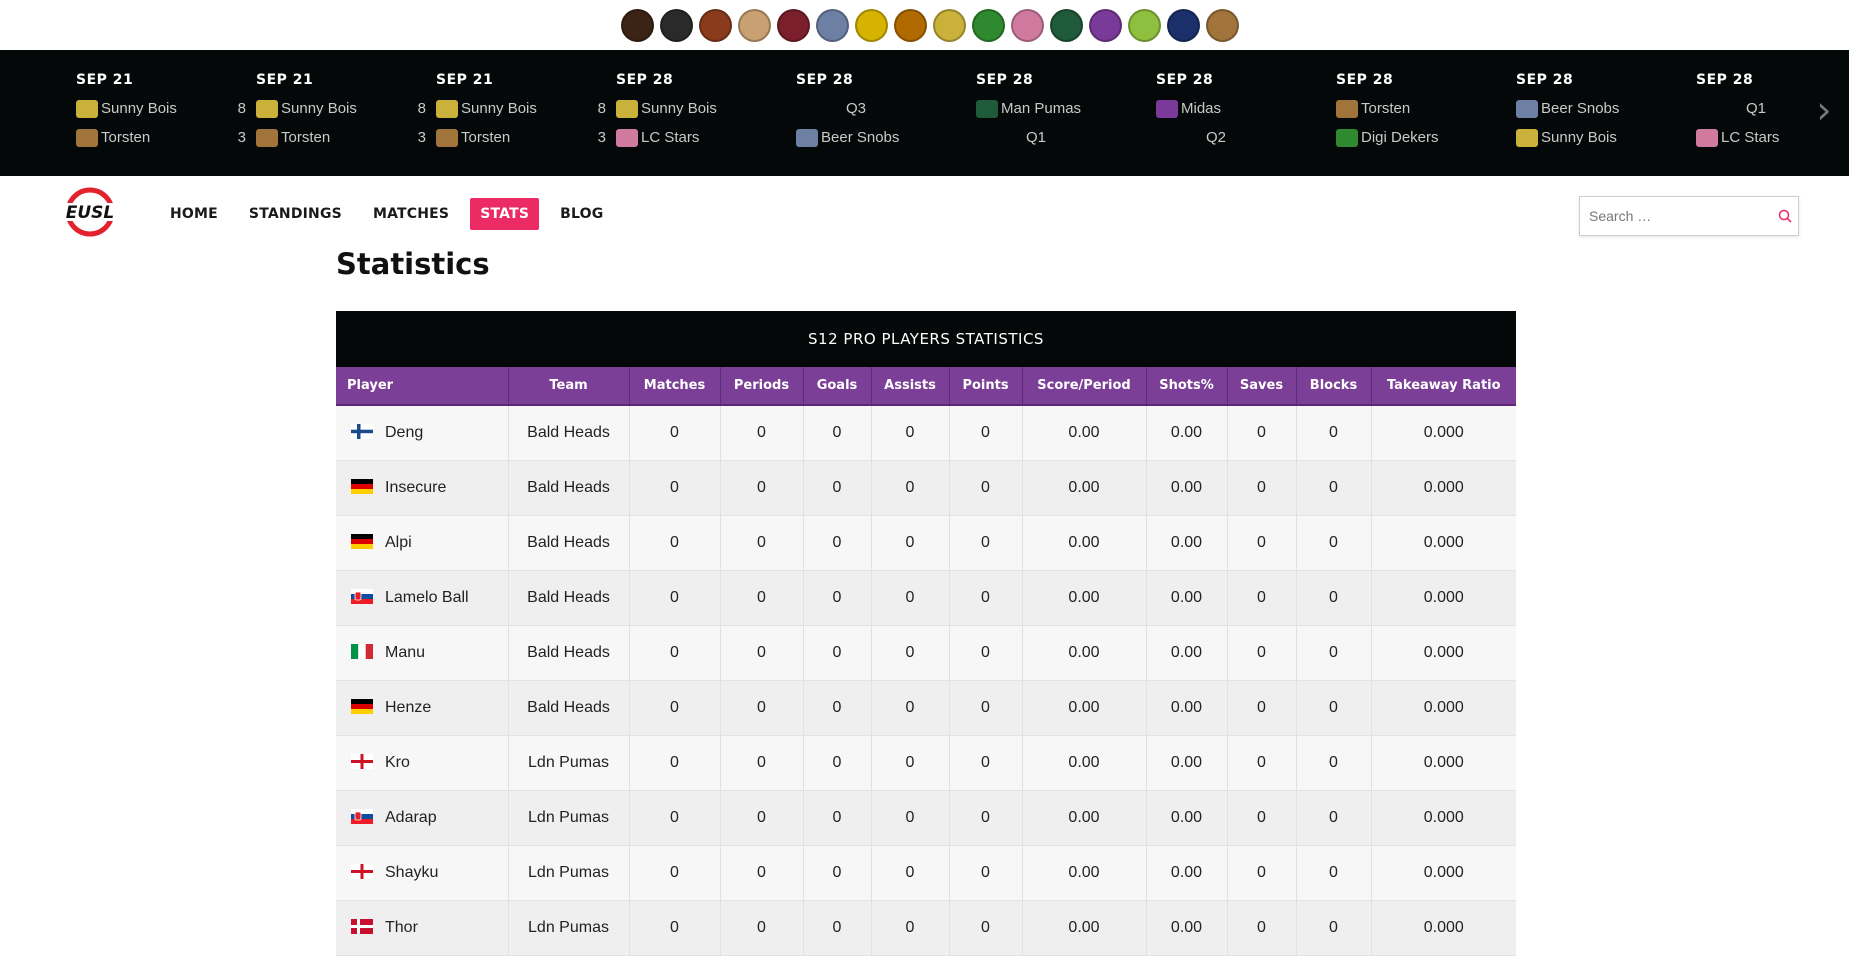 This screenshot has width=1849, height=968. I want to click on player-cell: Alpi, so click(422, 543).